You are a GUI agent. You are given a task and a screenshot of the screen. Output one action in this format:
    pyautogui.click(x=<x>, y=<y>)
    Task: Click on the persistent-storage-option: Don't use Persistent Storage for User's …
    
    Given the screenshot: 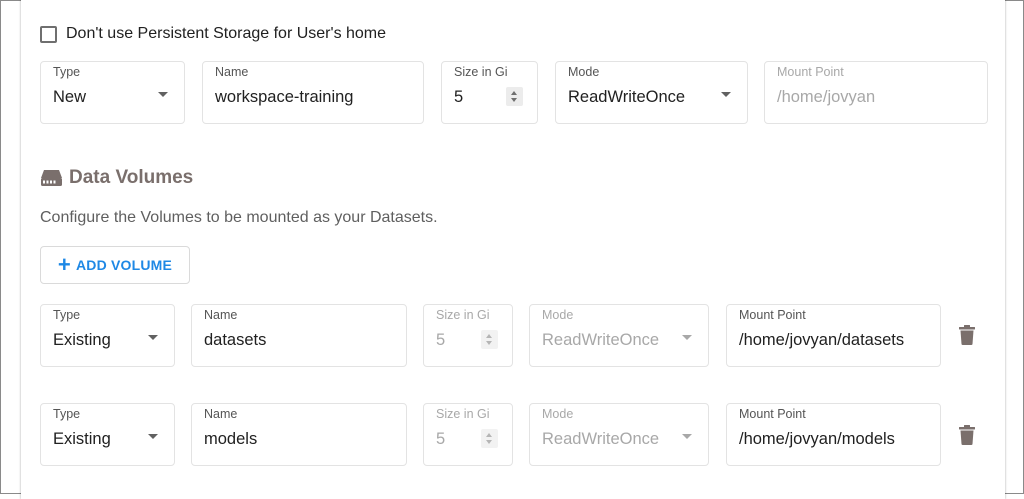 What is the action you would take?
    pyautogui.click(x=213, y=34)
    